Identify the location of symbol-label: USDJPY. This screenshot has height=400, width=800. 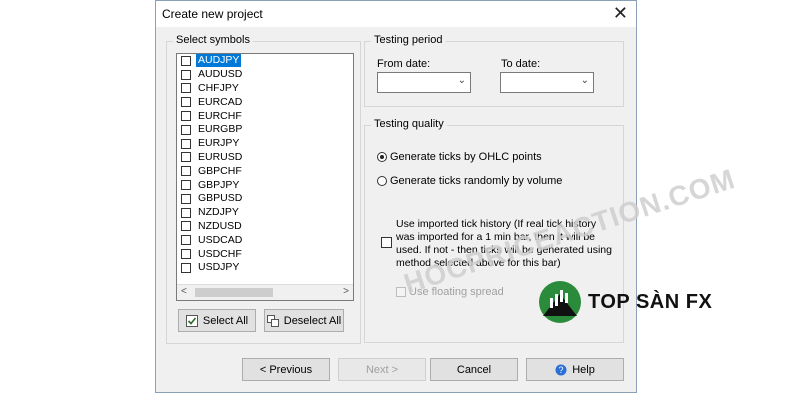
(219, 267).